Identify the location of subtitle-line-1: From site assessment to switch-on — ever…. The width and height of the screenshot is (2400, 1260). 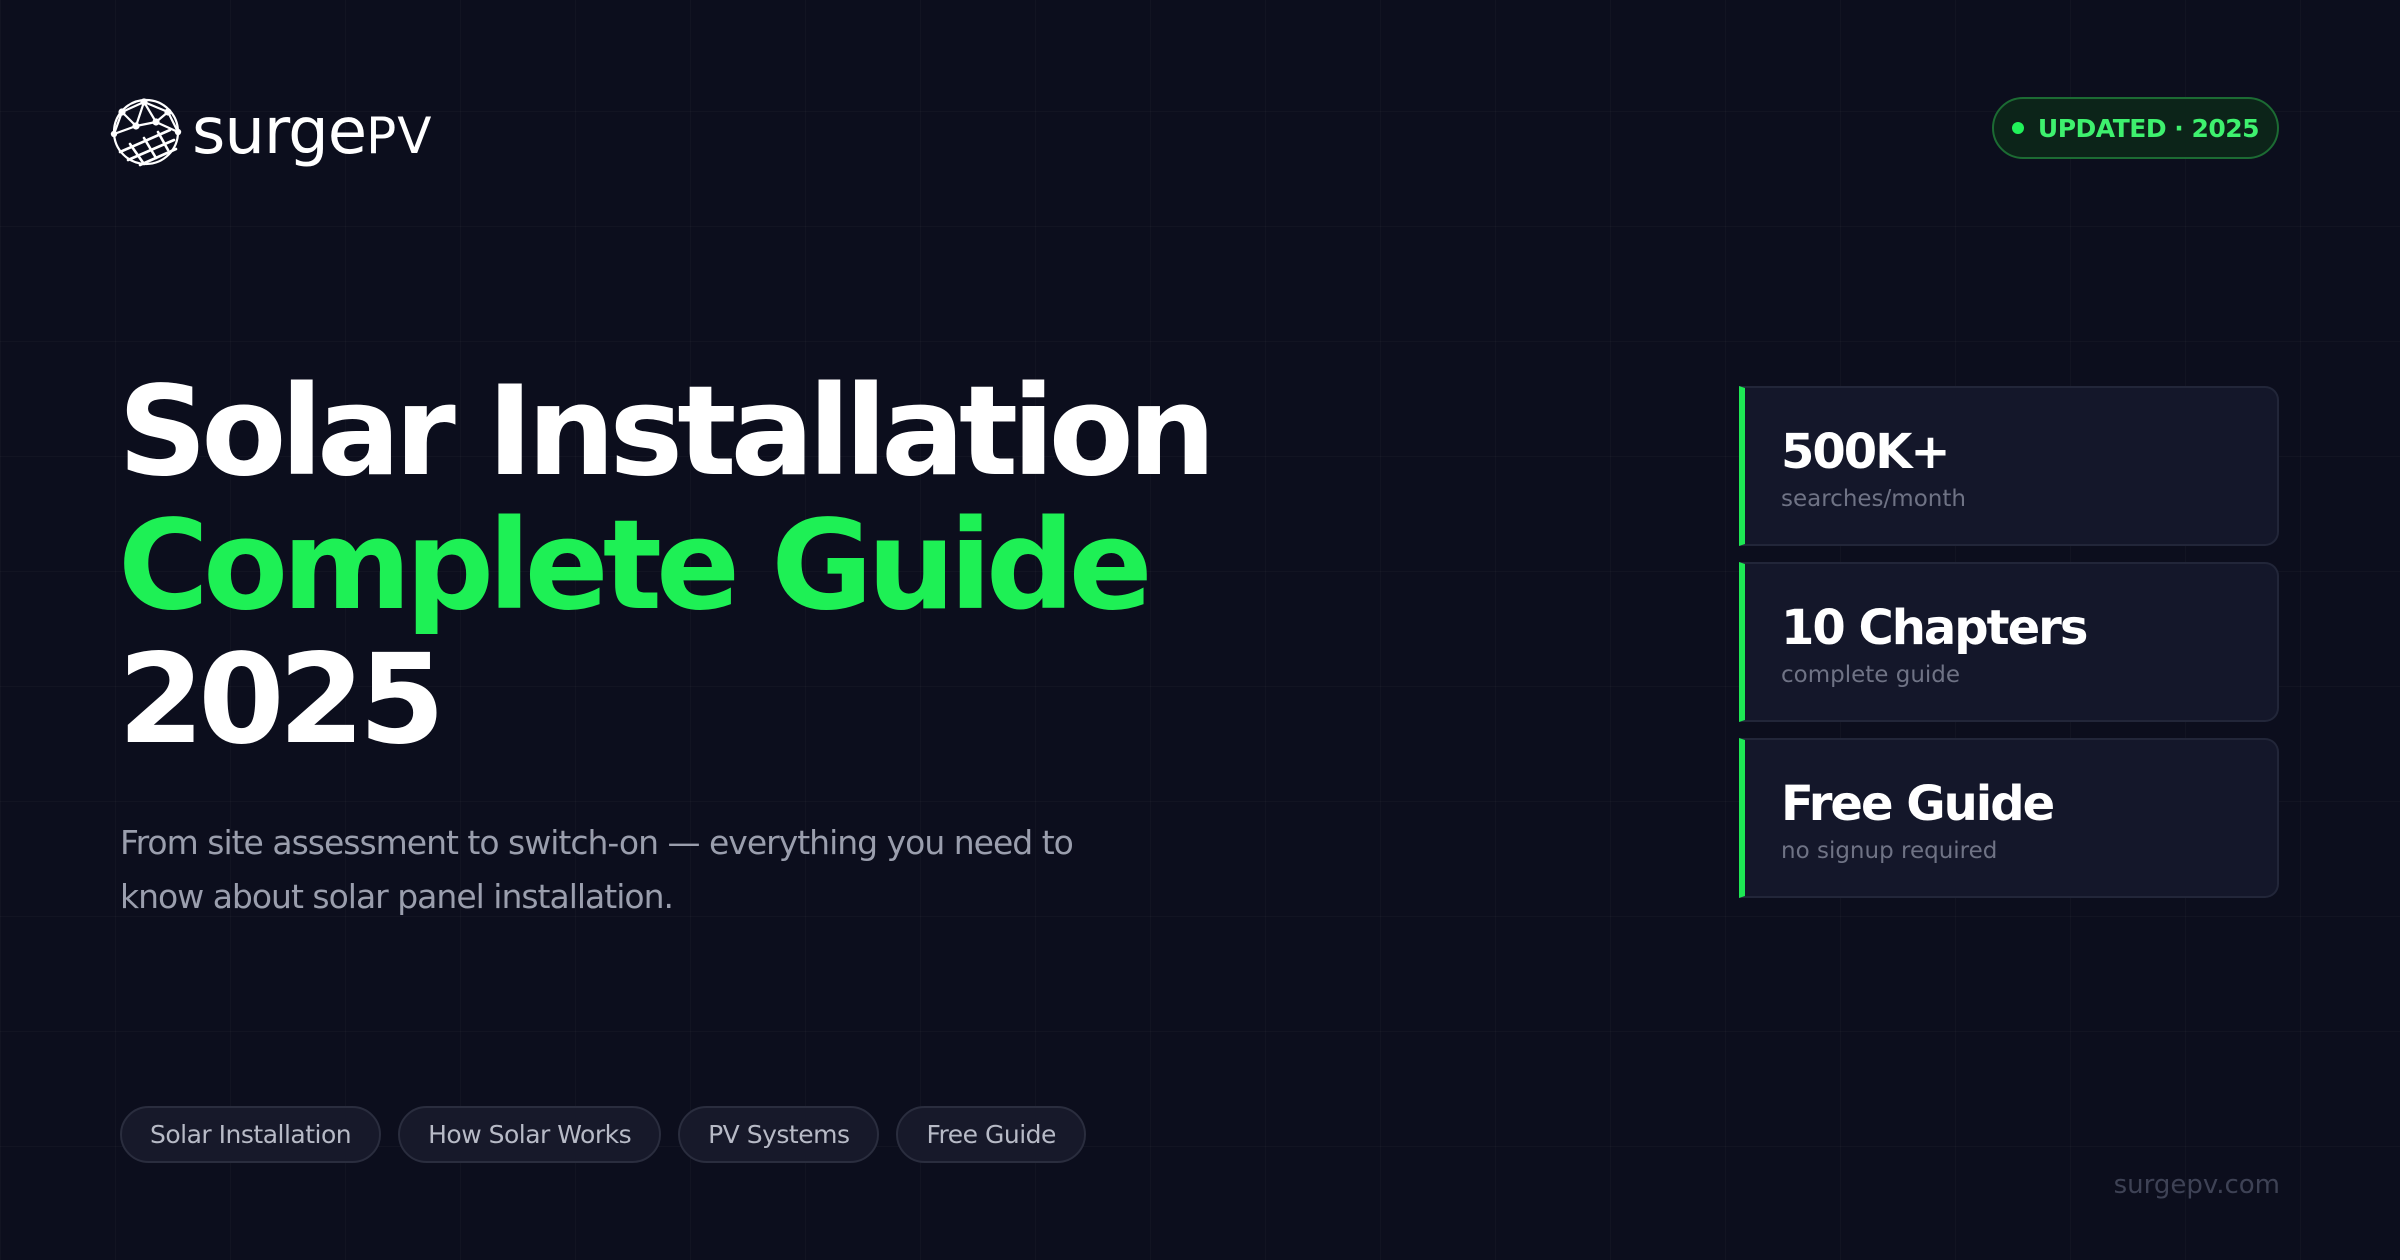
(597, 842).